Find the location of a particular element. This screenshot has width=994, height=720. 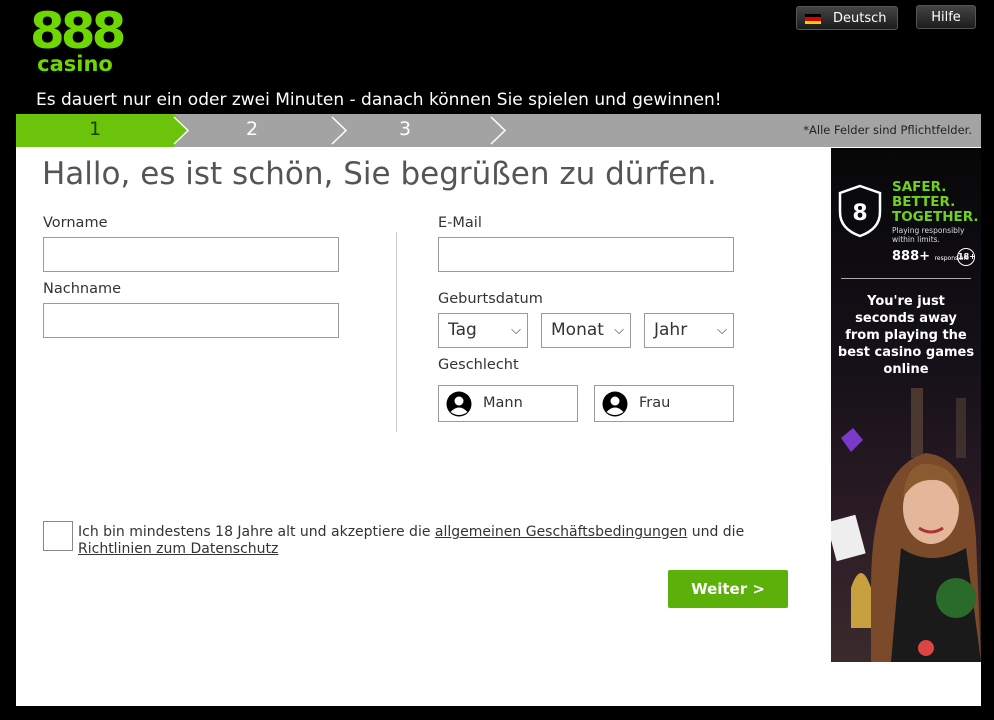

gender-label: Geschlecht is located at coordinates (478, 365).